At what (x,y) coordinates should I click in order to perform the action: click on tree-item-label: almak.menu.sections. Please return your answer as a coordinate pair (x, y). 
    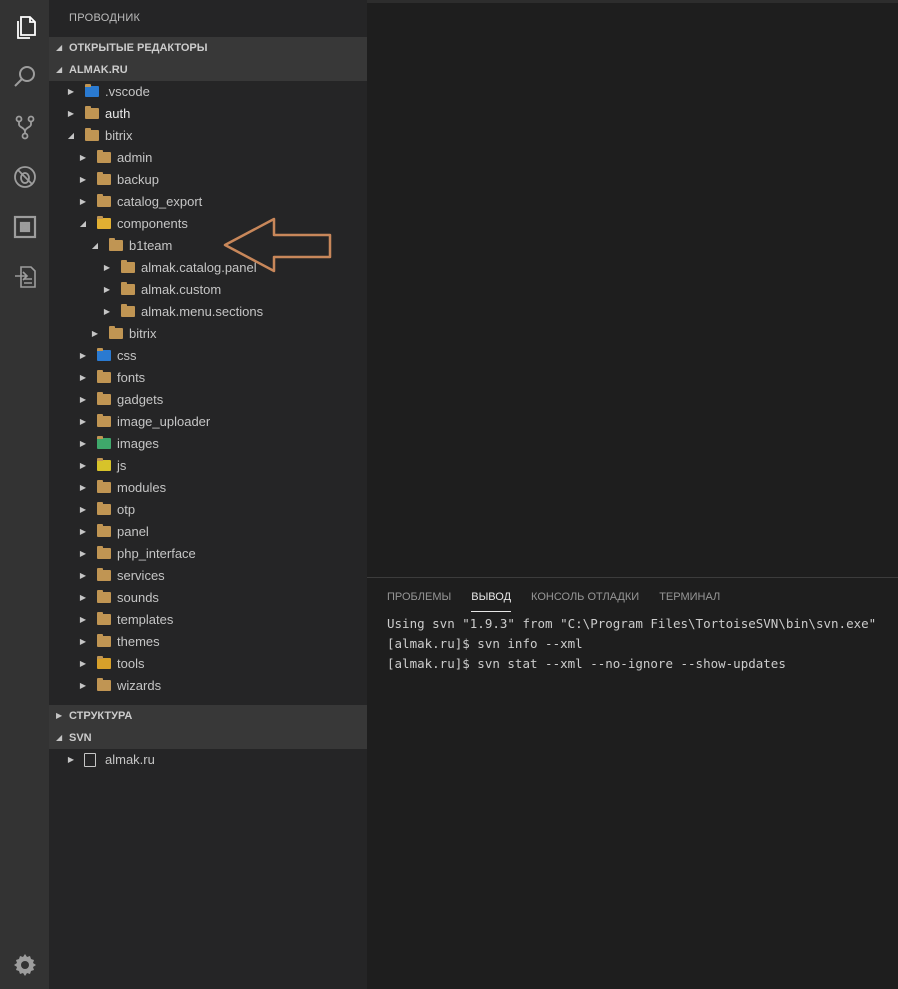
    Looking at the image, I should click on (202, 311).